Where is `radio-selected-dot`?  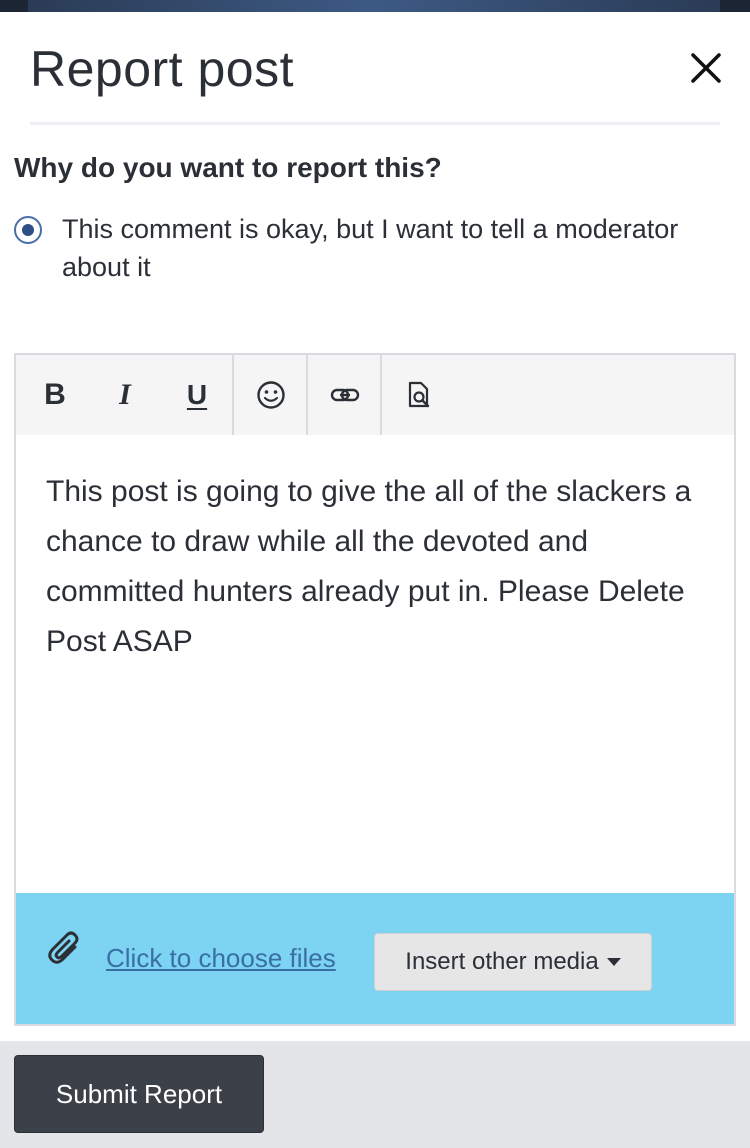 radio-selected-dot is located at coordinates (28, 230).